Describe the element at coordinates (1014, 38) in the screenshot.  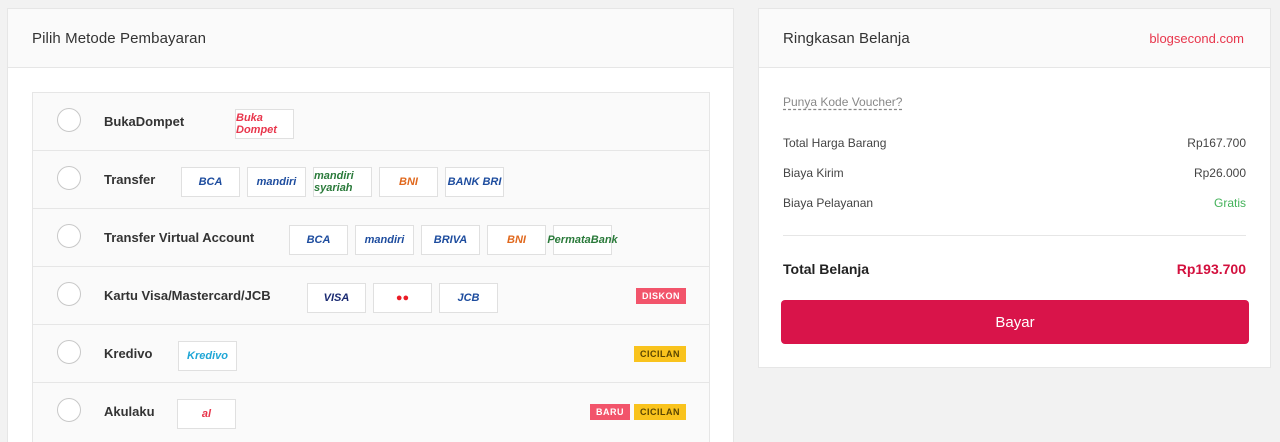
I see `order-summary-header: Ringkasan Belanja blogsecond.com` at that location.